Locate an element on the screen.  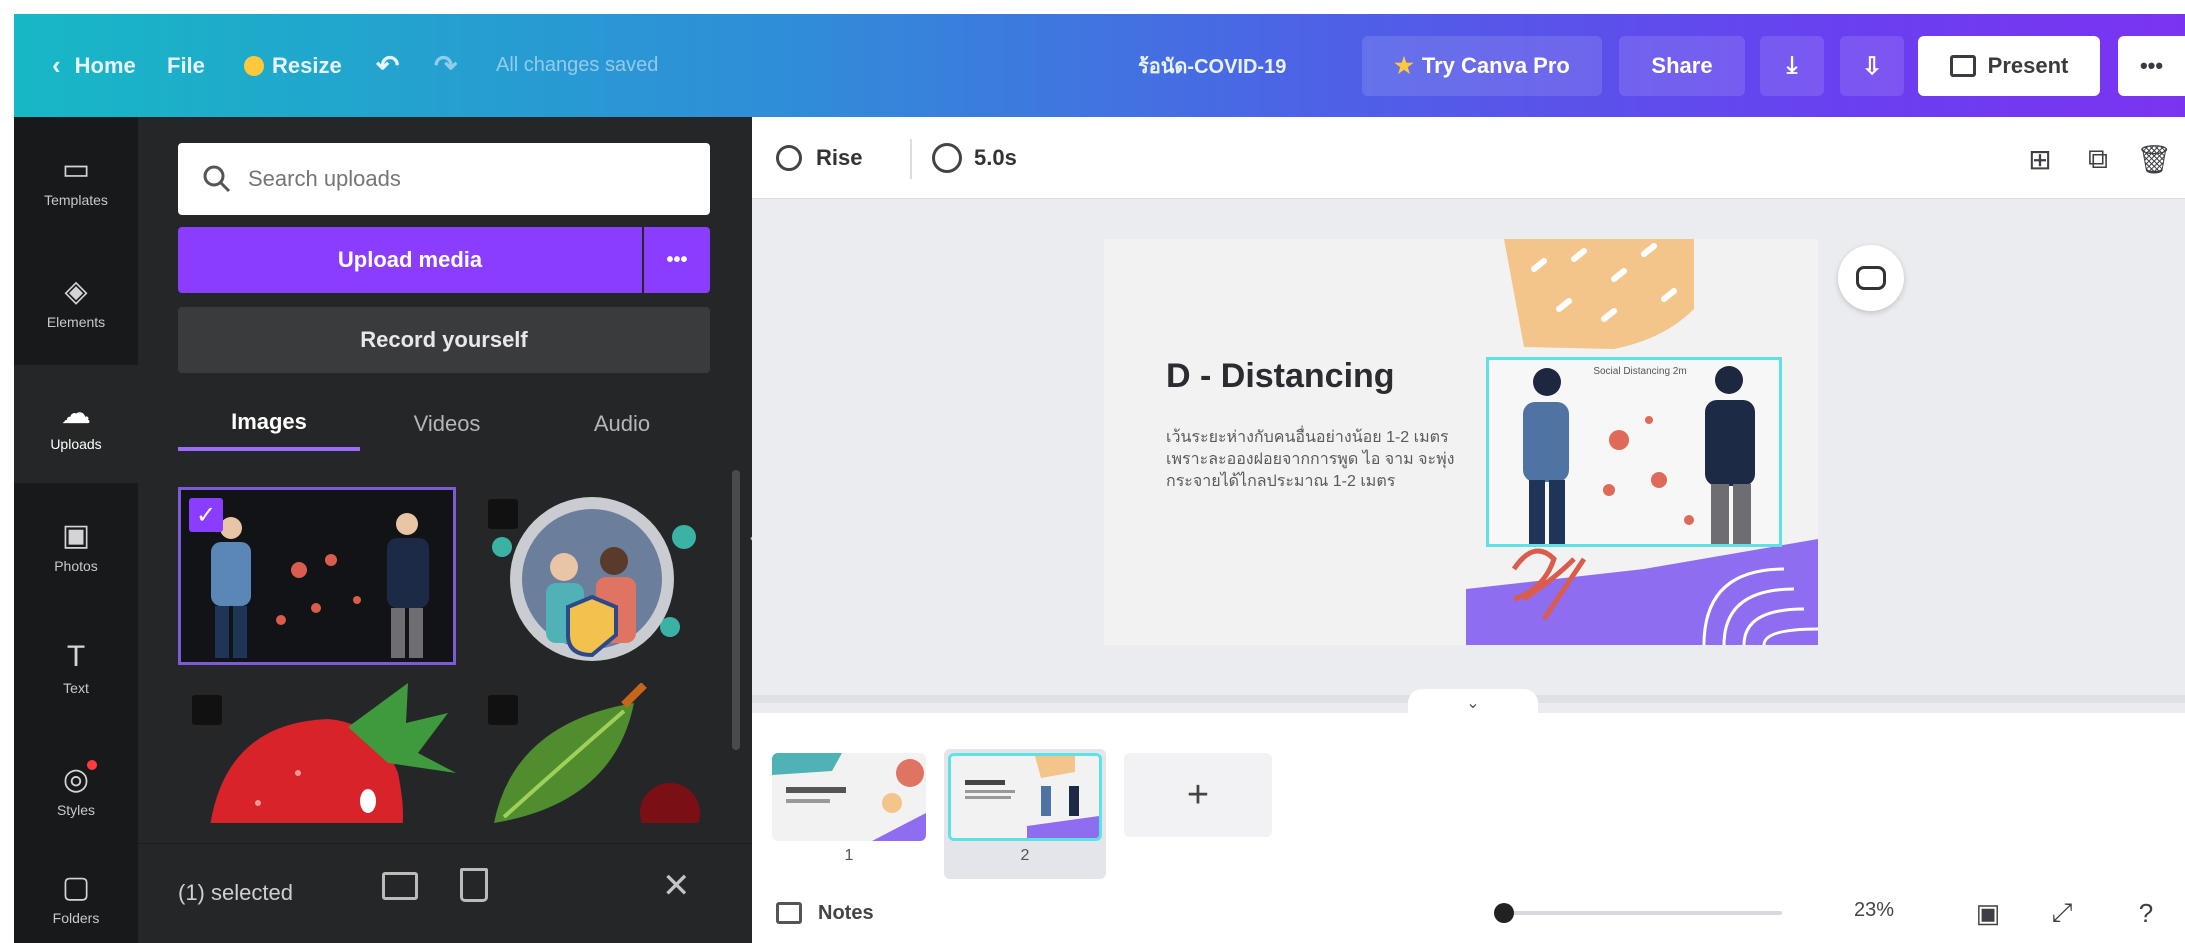
panel-scrollbar is located at coordinates (736, 610).